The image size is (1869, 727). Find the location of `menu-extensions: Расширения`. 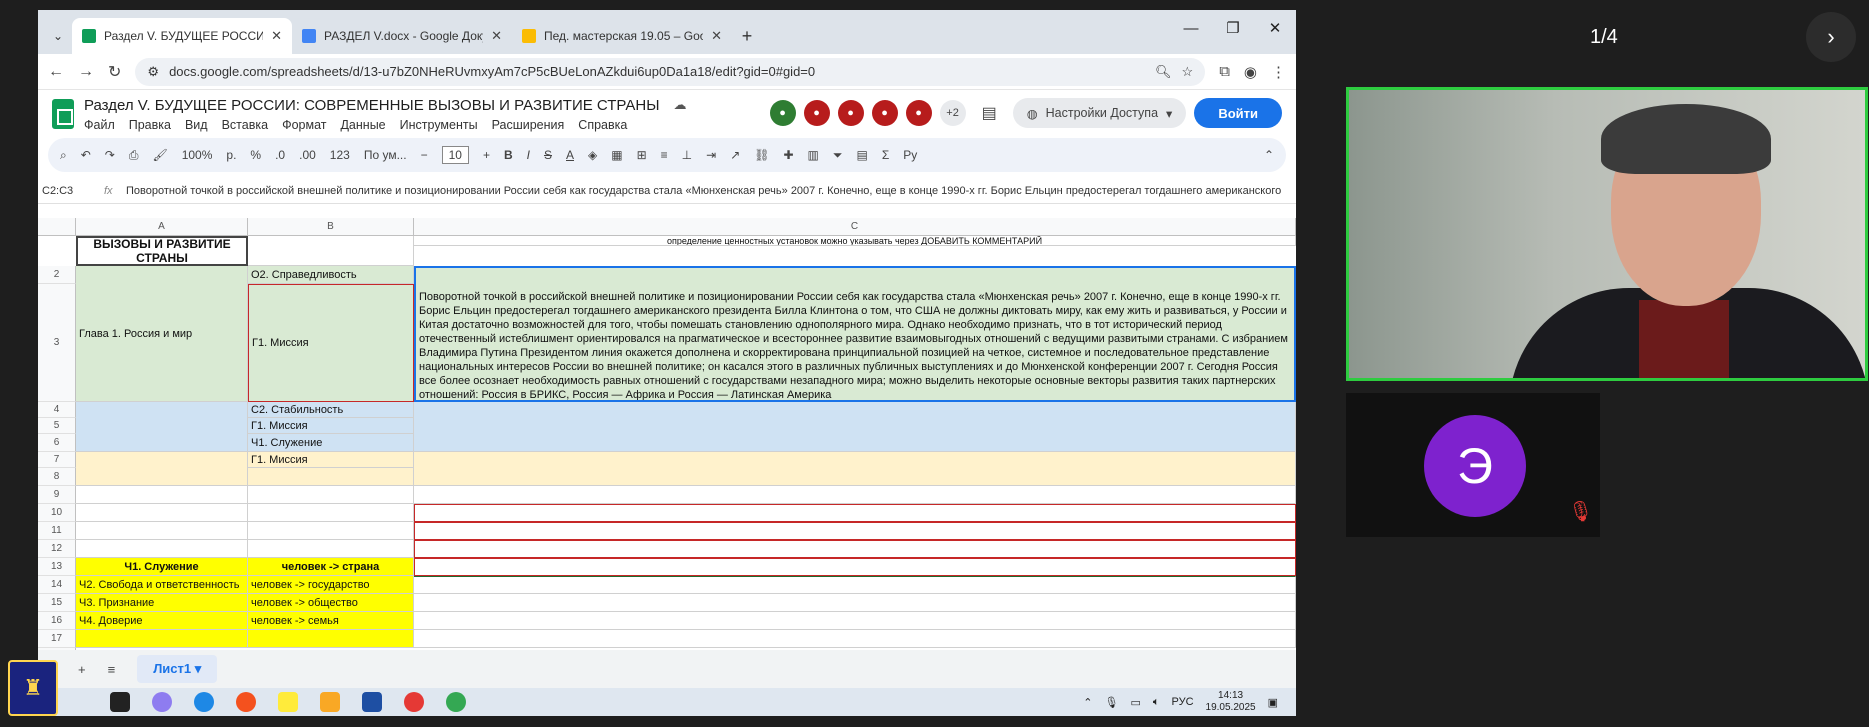

menu-extensions: Расширения is located at coordinates (528, 125).